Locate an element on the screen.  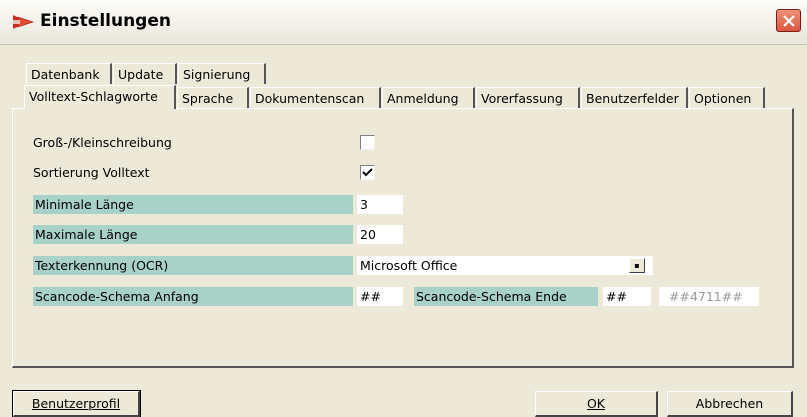
tab-benutzerfelder: Benutzerfelder is located at coordinates (634, 97).